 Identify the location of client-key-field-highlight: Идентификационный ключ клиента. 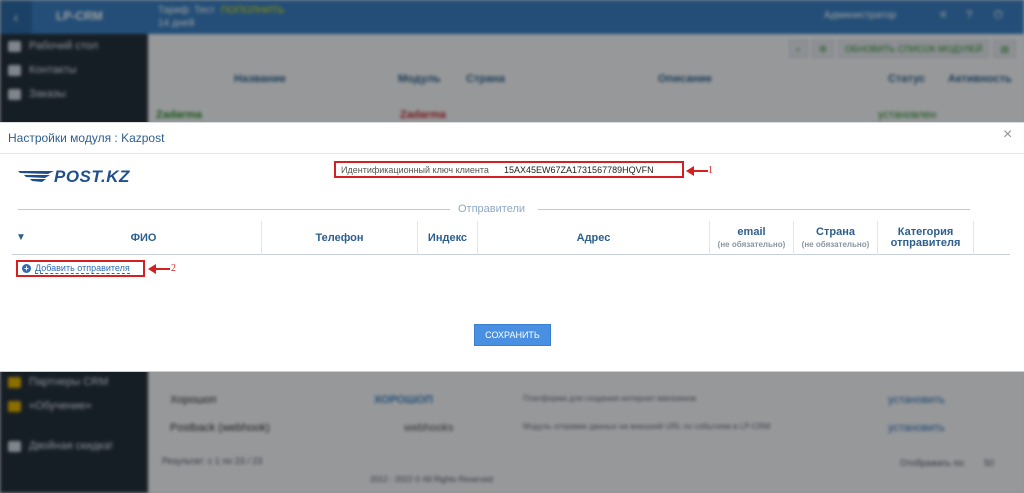
(509, 169).